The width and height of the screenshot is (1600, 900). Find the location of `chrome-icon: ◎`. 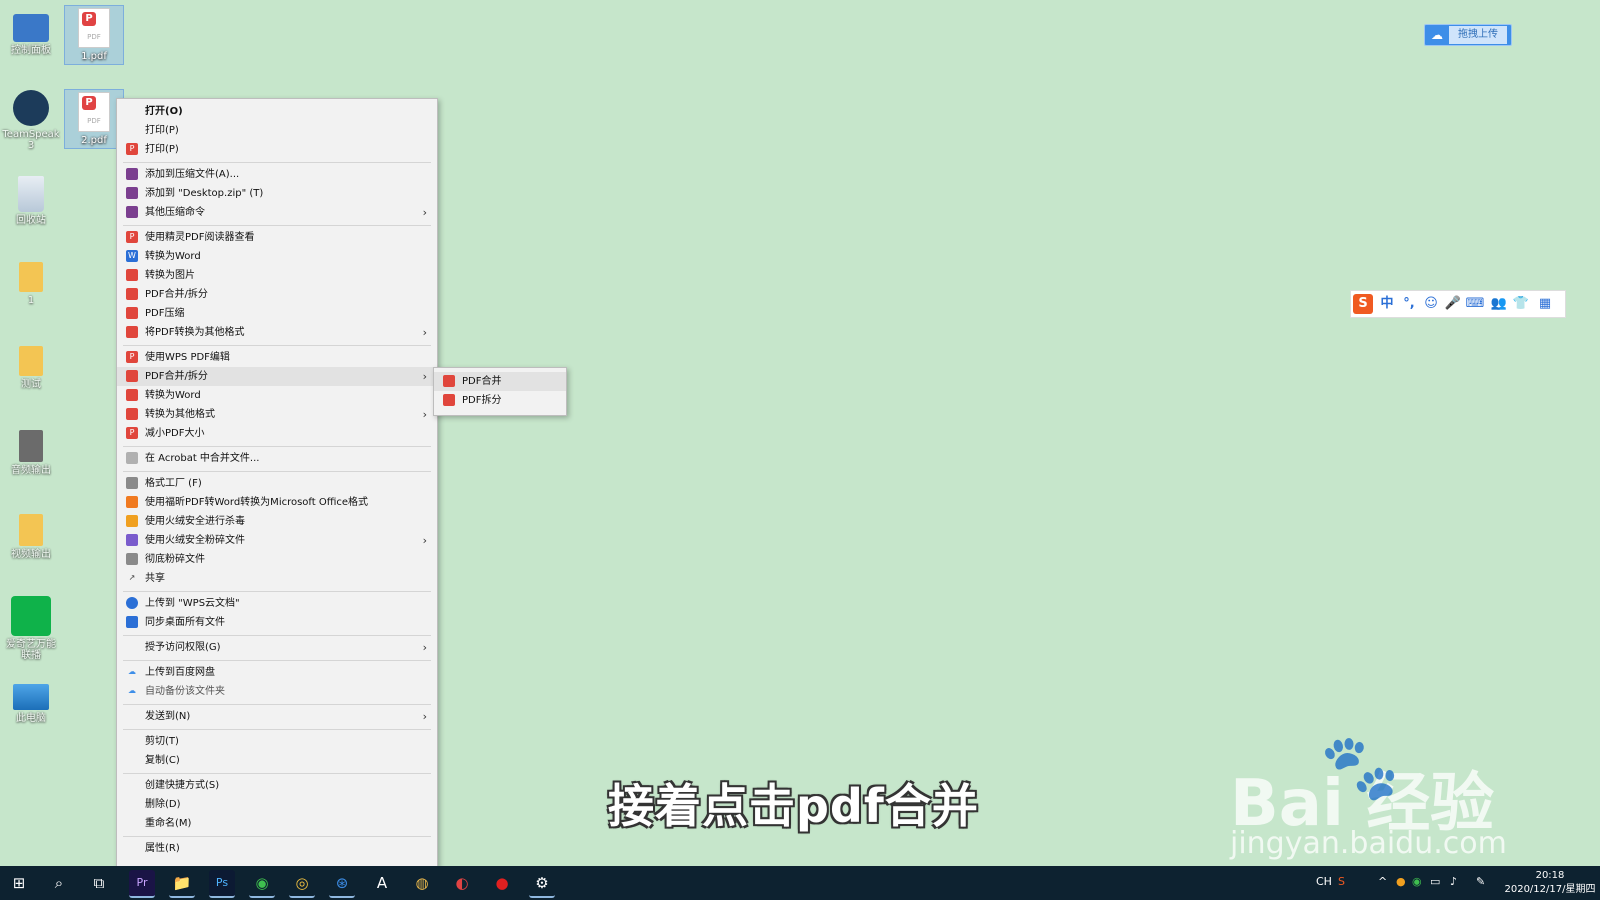

chrome-icon: ◎ is located at coordinates (302, 884).